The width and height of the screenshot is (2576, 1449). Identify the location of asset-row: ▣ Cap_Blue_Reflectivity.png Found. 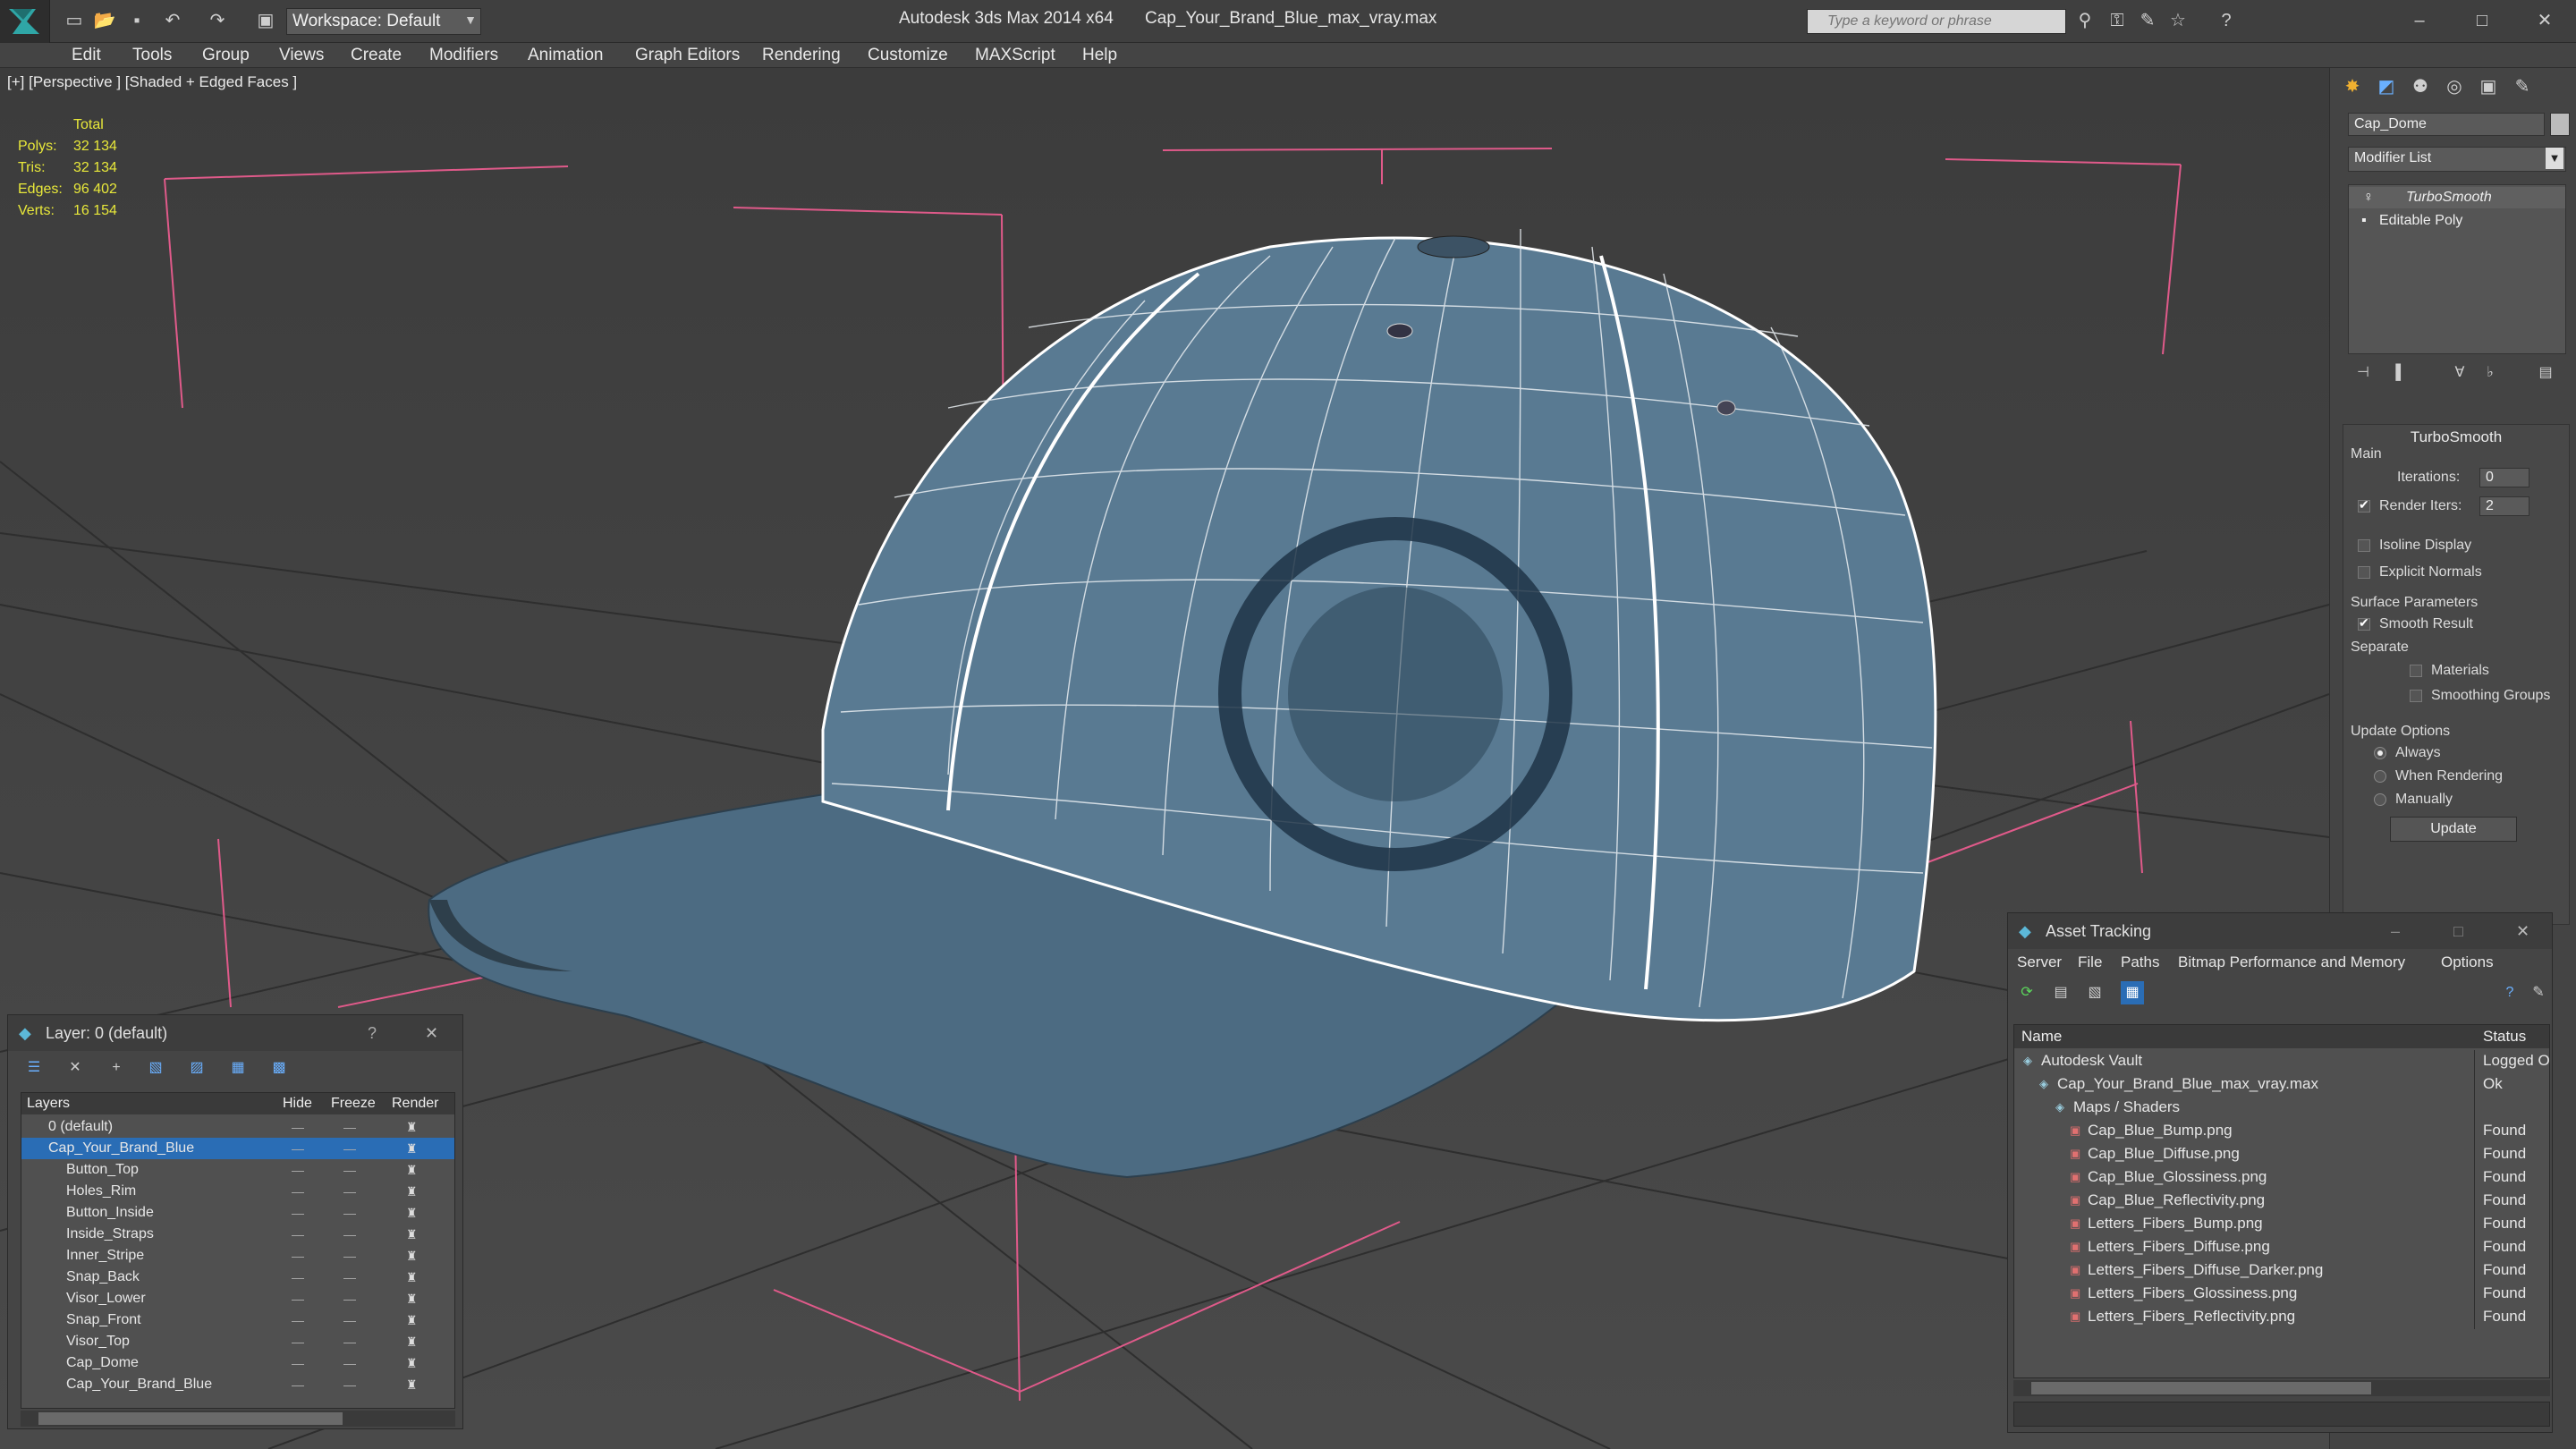
(2281, 1201).